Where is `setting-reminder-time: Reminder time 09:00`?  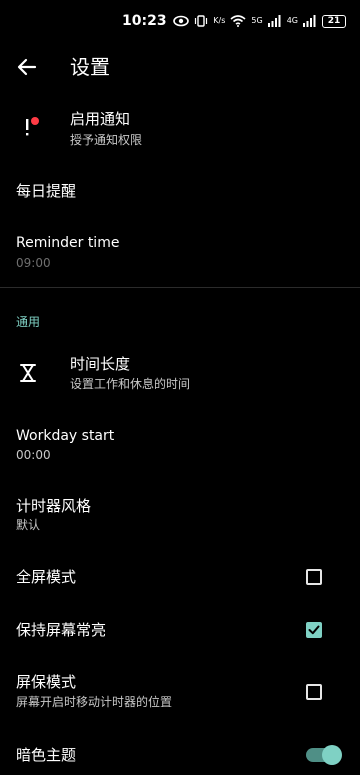
setting-reminder-time: Reminder time 09:00 is located at coordinates (180, 251).